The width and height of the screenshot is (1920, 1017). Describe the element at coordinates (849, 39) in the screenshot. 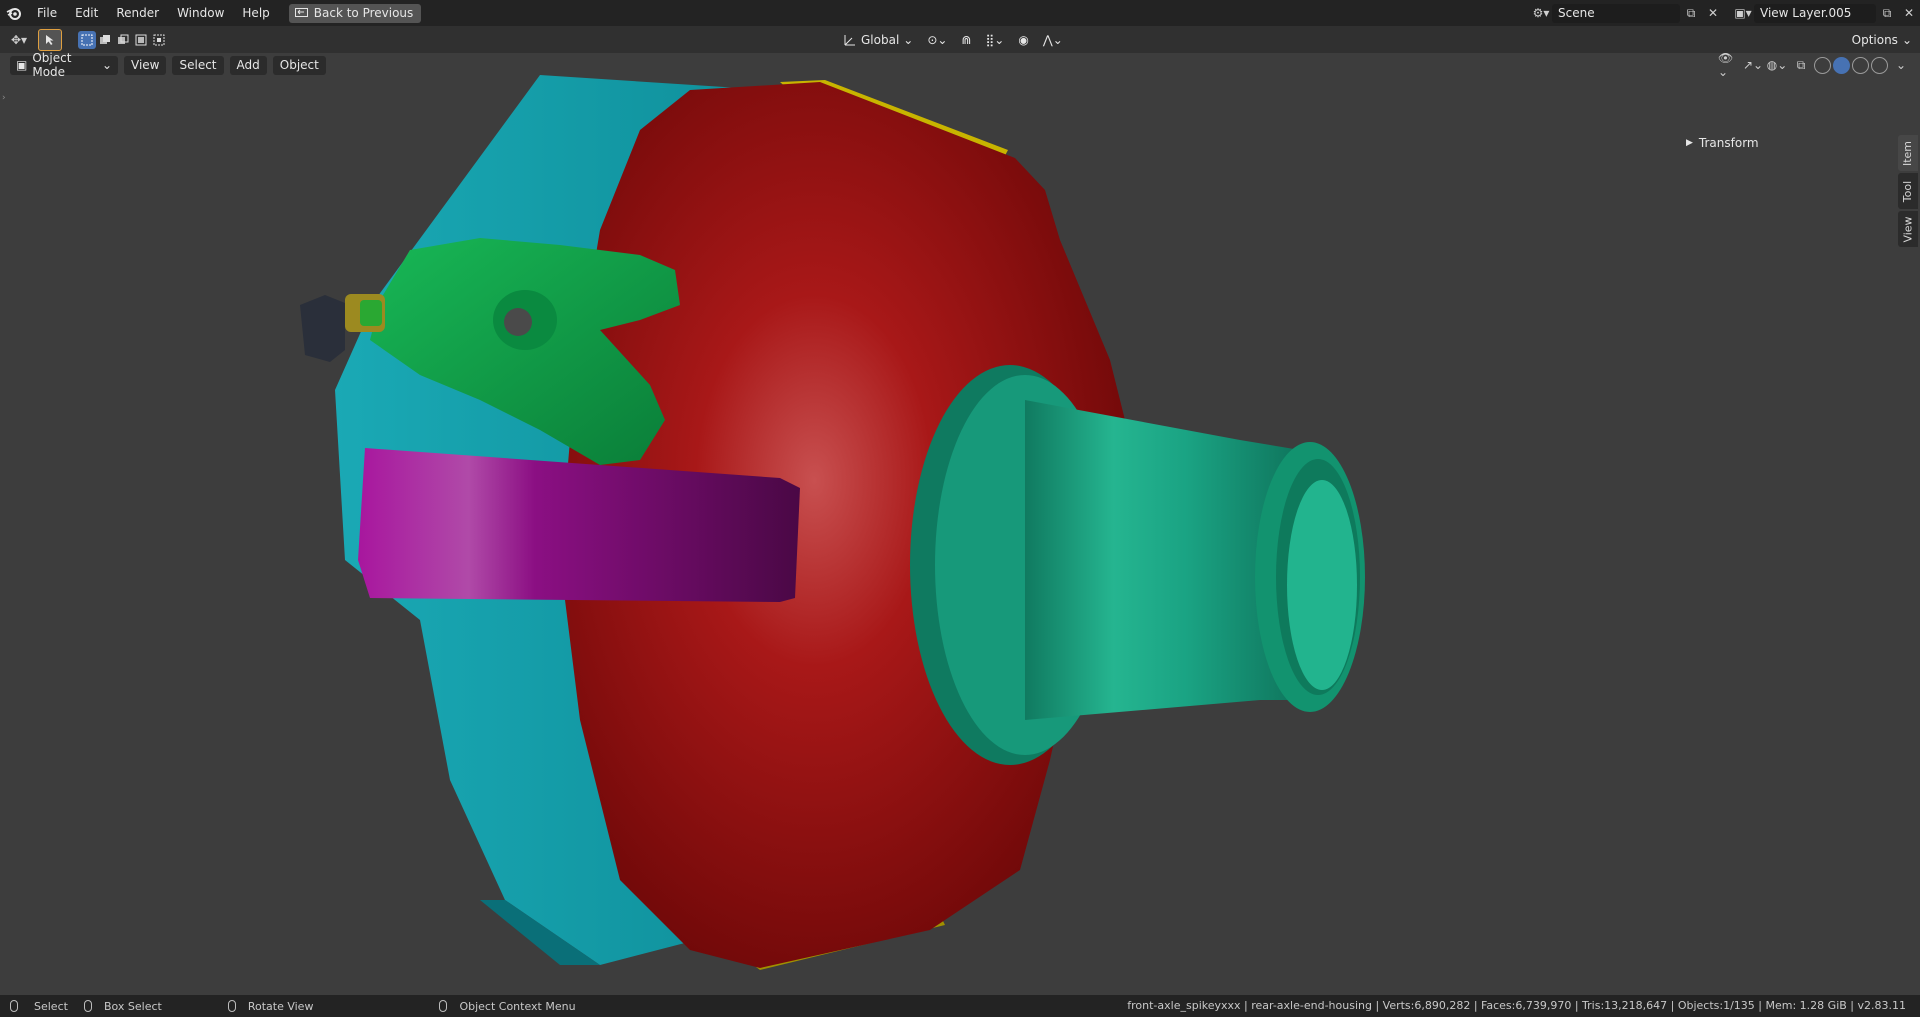

I see `orientation-axis-icon` at that location.